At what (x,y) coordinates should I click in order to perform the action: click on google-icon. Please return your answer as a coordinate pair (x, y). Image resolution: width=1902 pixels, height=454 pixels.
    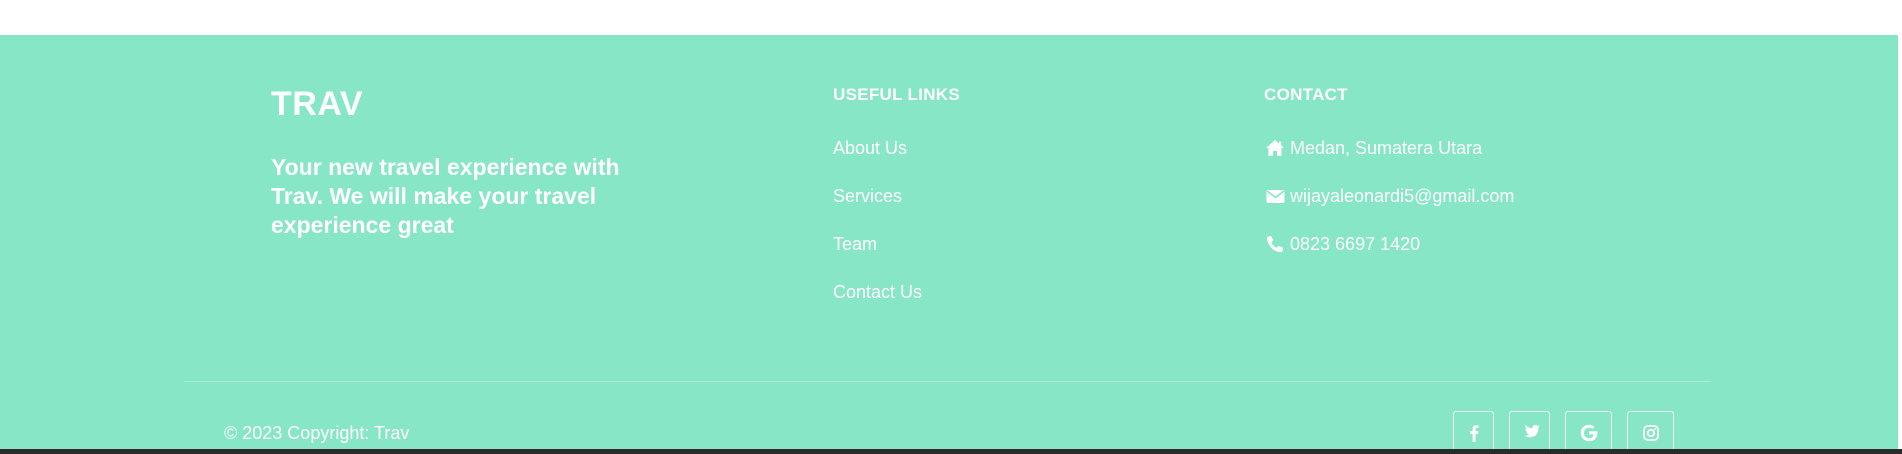
    Looking at the image, I should click on (1589, 433).